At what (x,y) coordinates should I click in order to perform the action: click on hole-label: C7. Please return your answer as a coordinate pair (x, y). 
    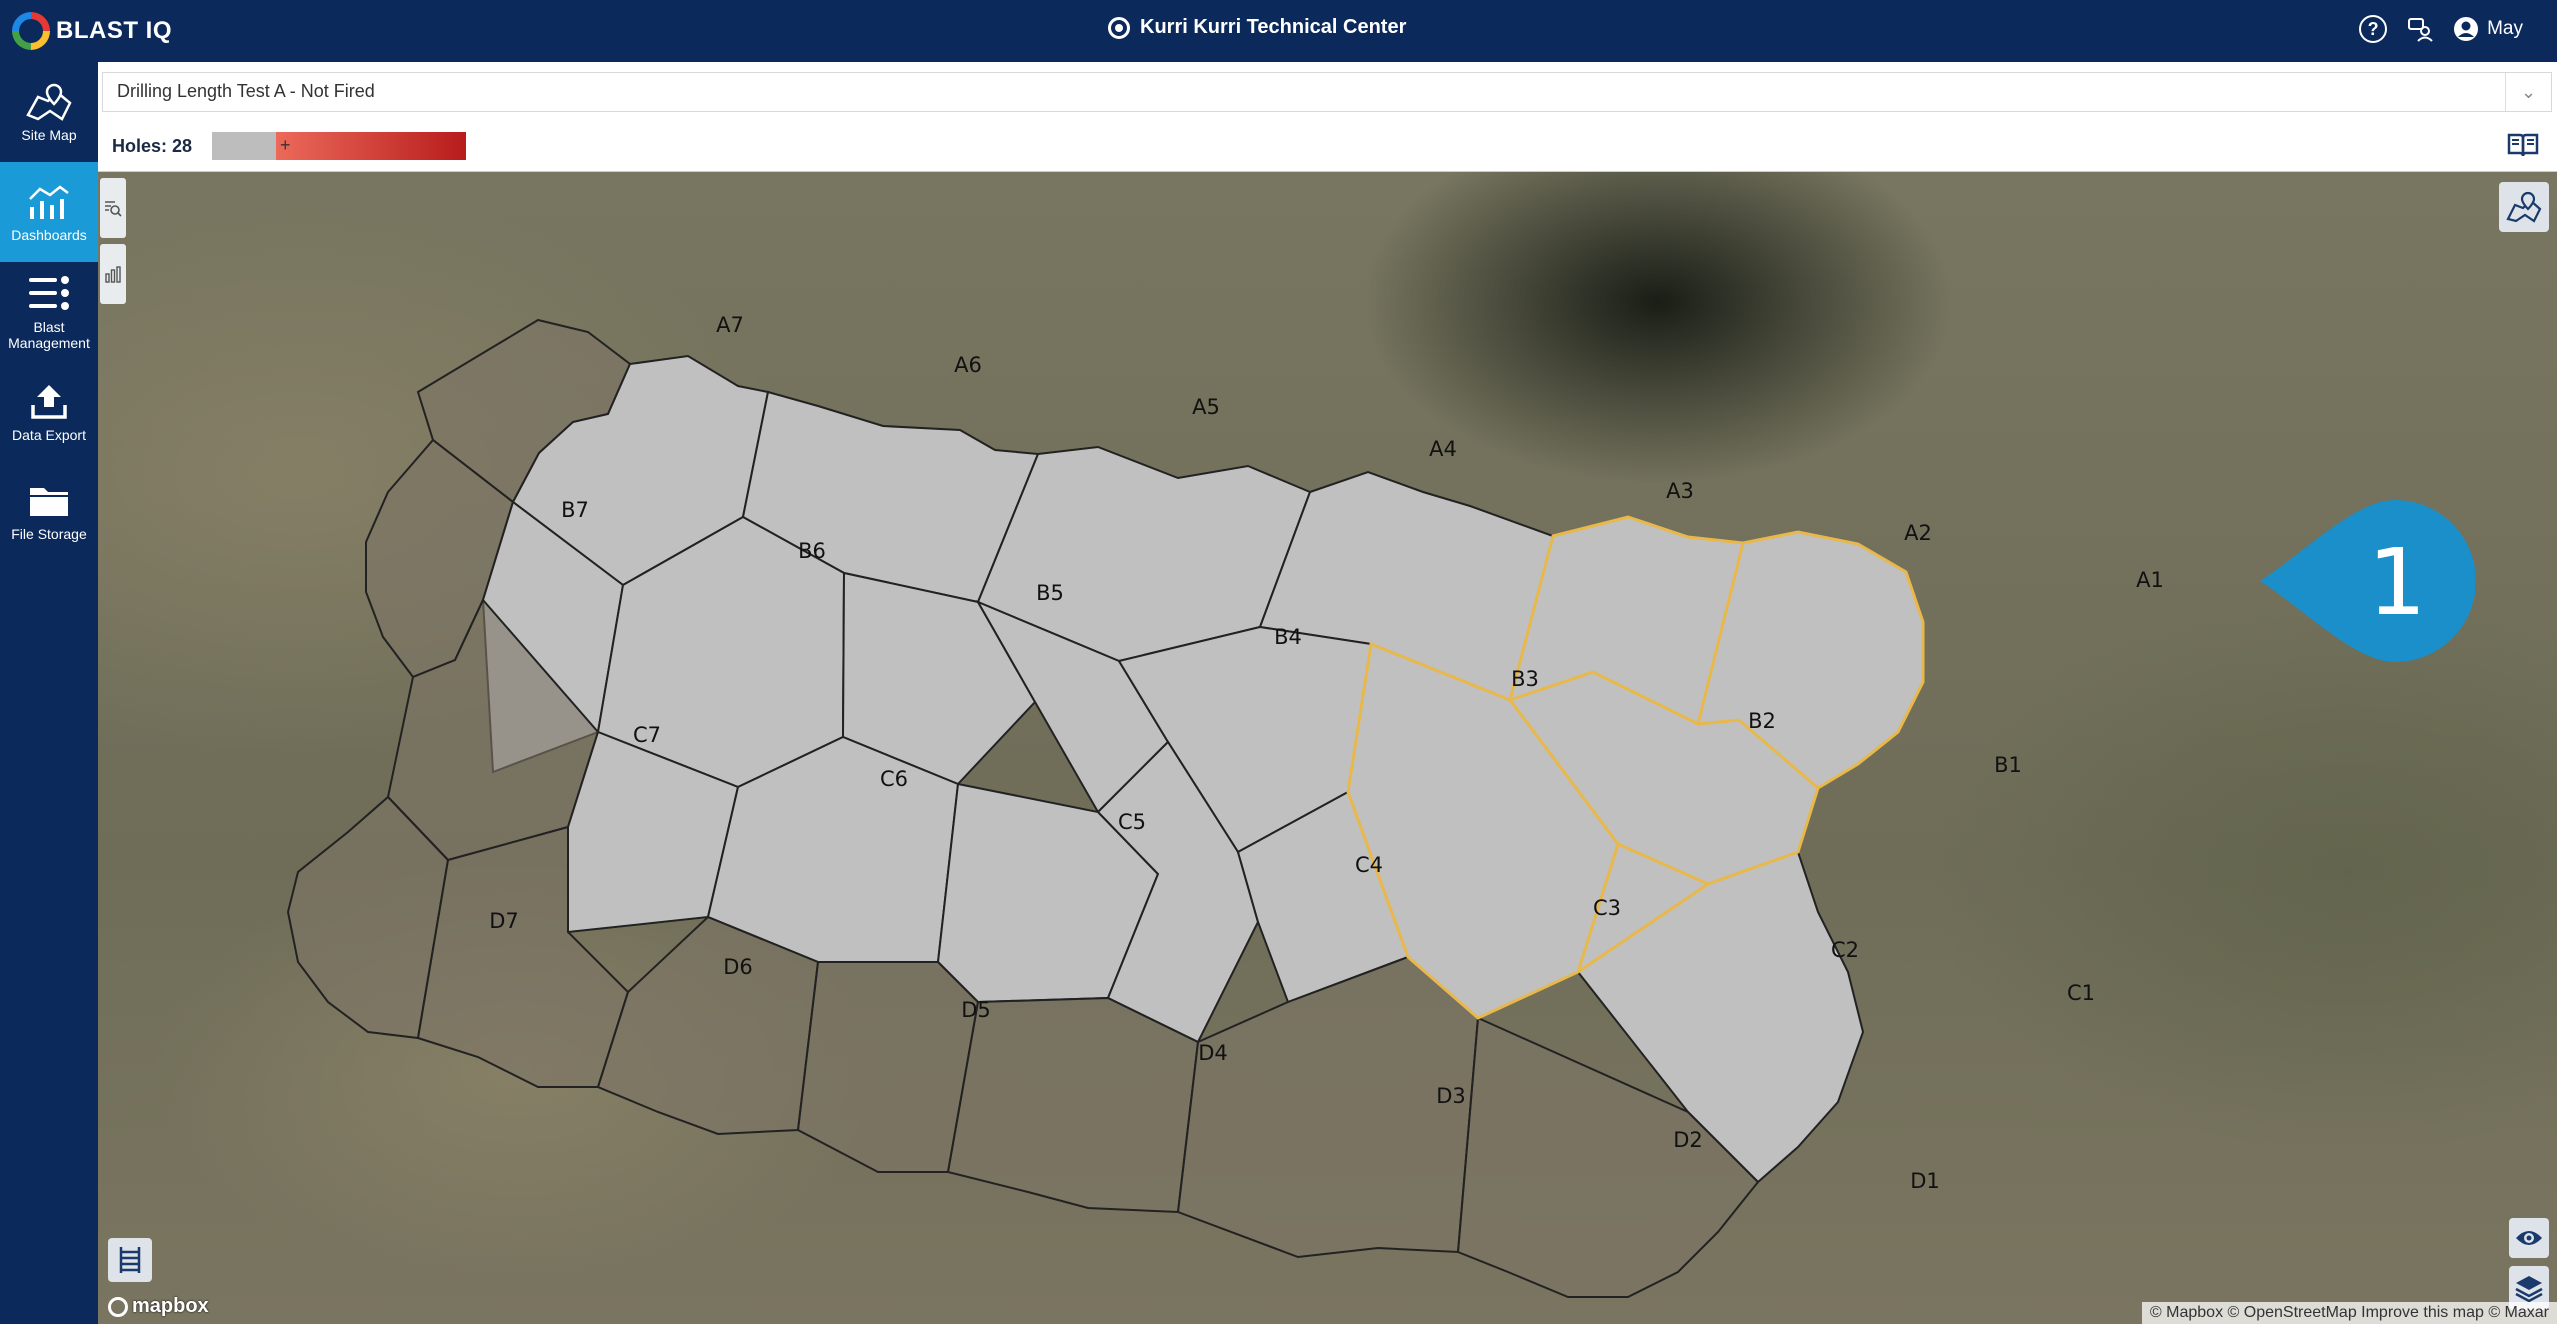
    Looking at the image, I should click on (647, 735).